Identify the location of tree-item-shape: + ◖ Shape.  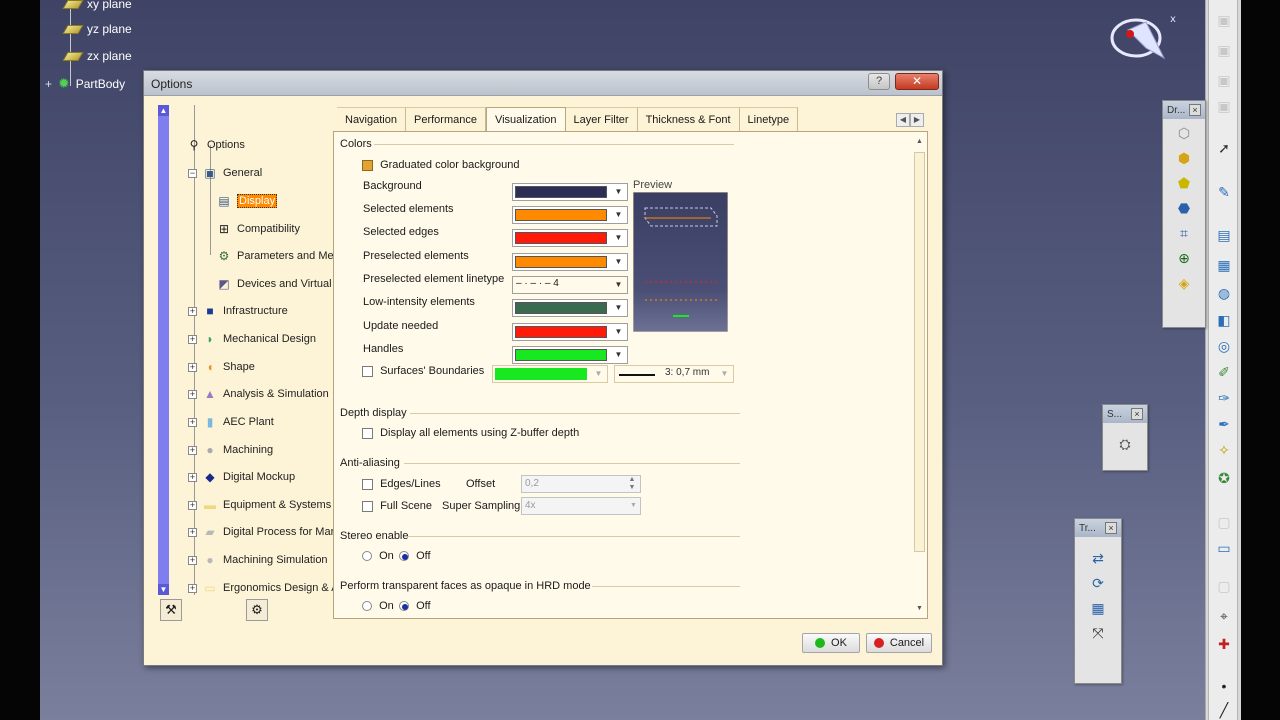
(221, 367).